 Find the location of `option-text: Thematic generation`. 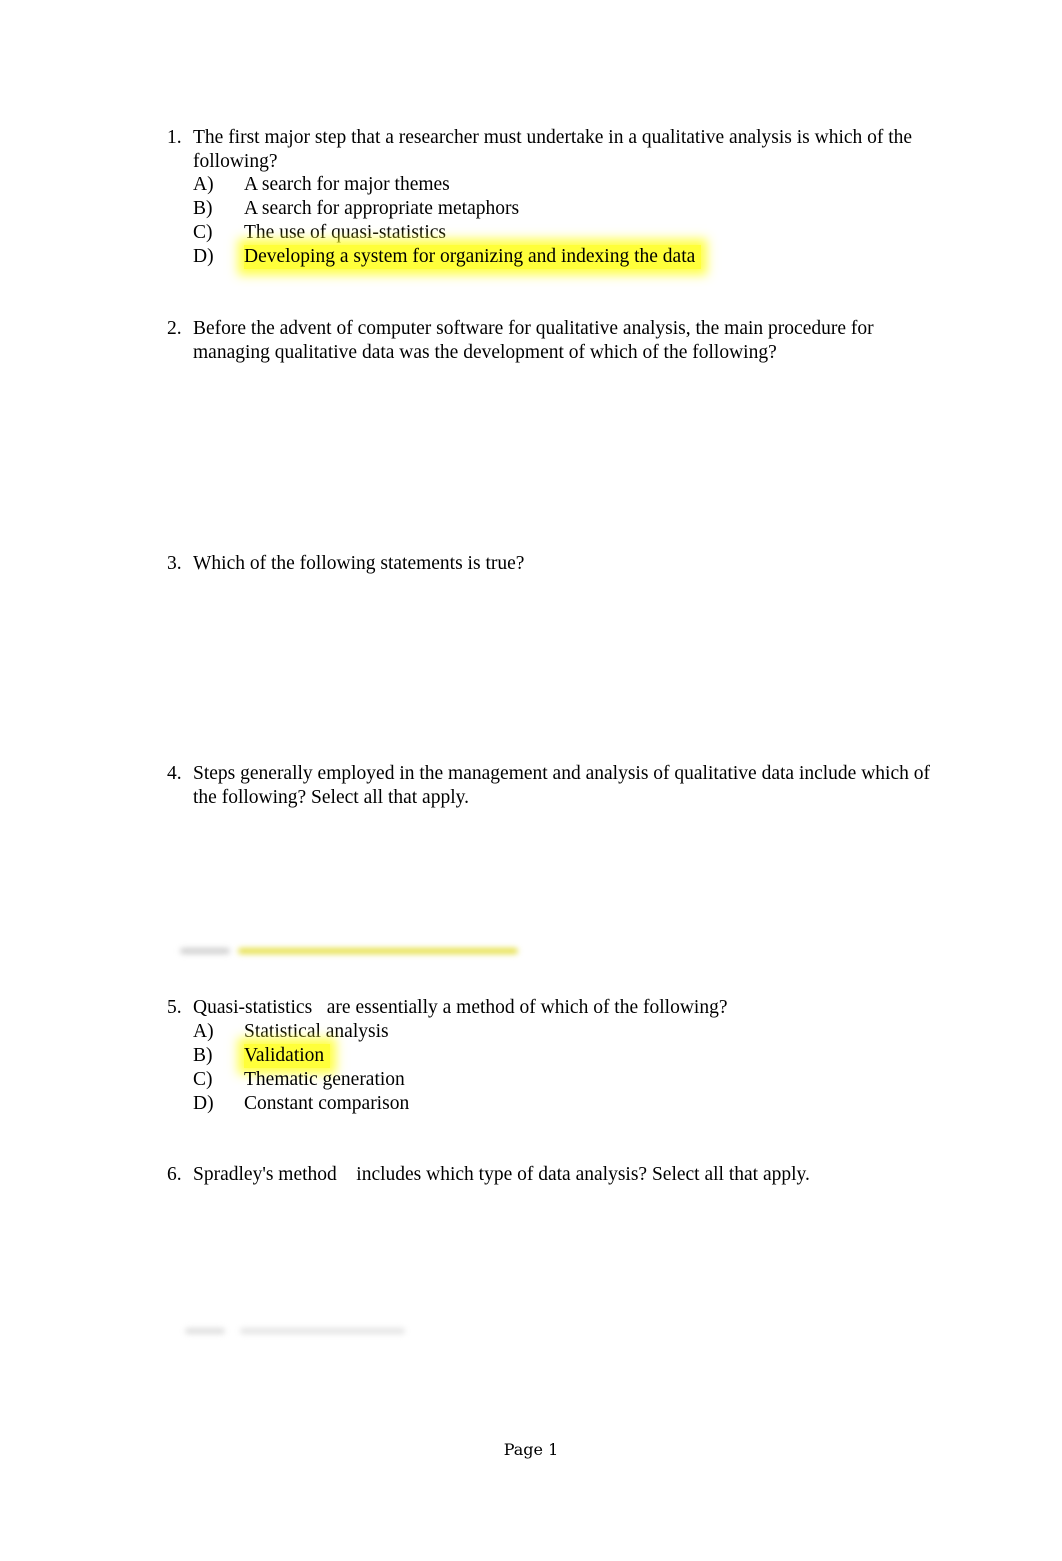

option-text: Thematic generation is located at coordinates (324, 1079).